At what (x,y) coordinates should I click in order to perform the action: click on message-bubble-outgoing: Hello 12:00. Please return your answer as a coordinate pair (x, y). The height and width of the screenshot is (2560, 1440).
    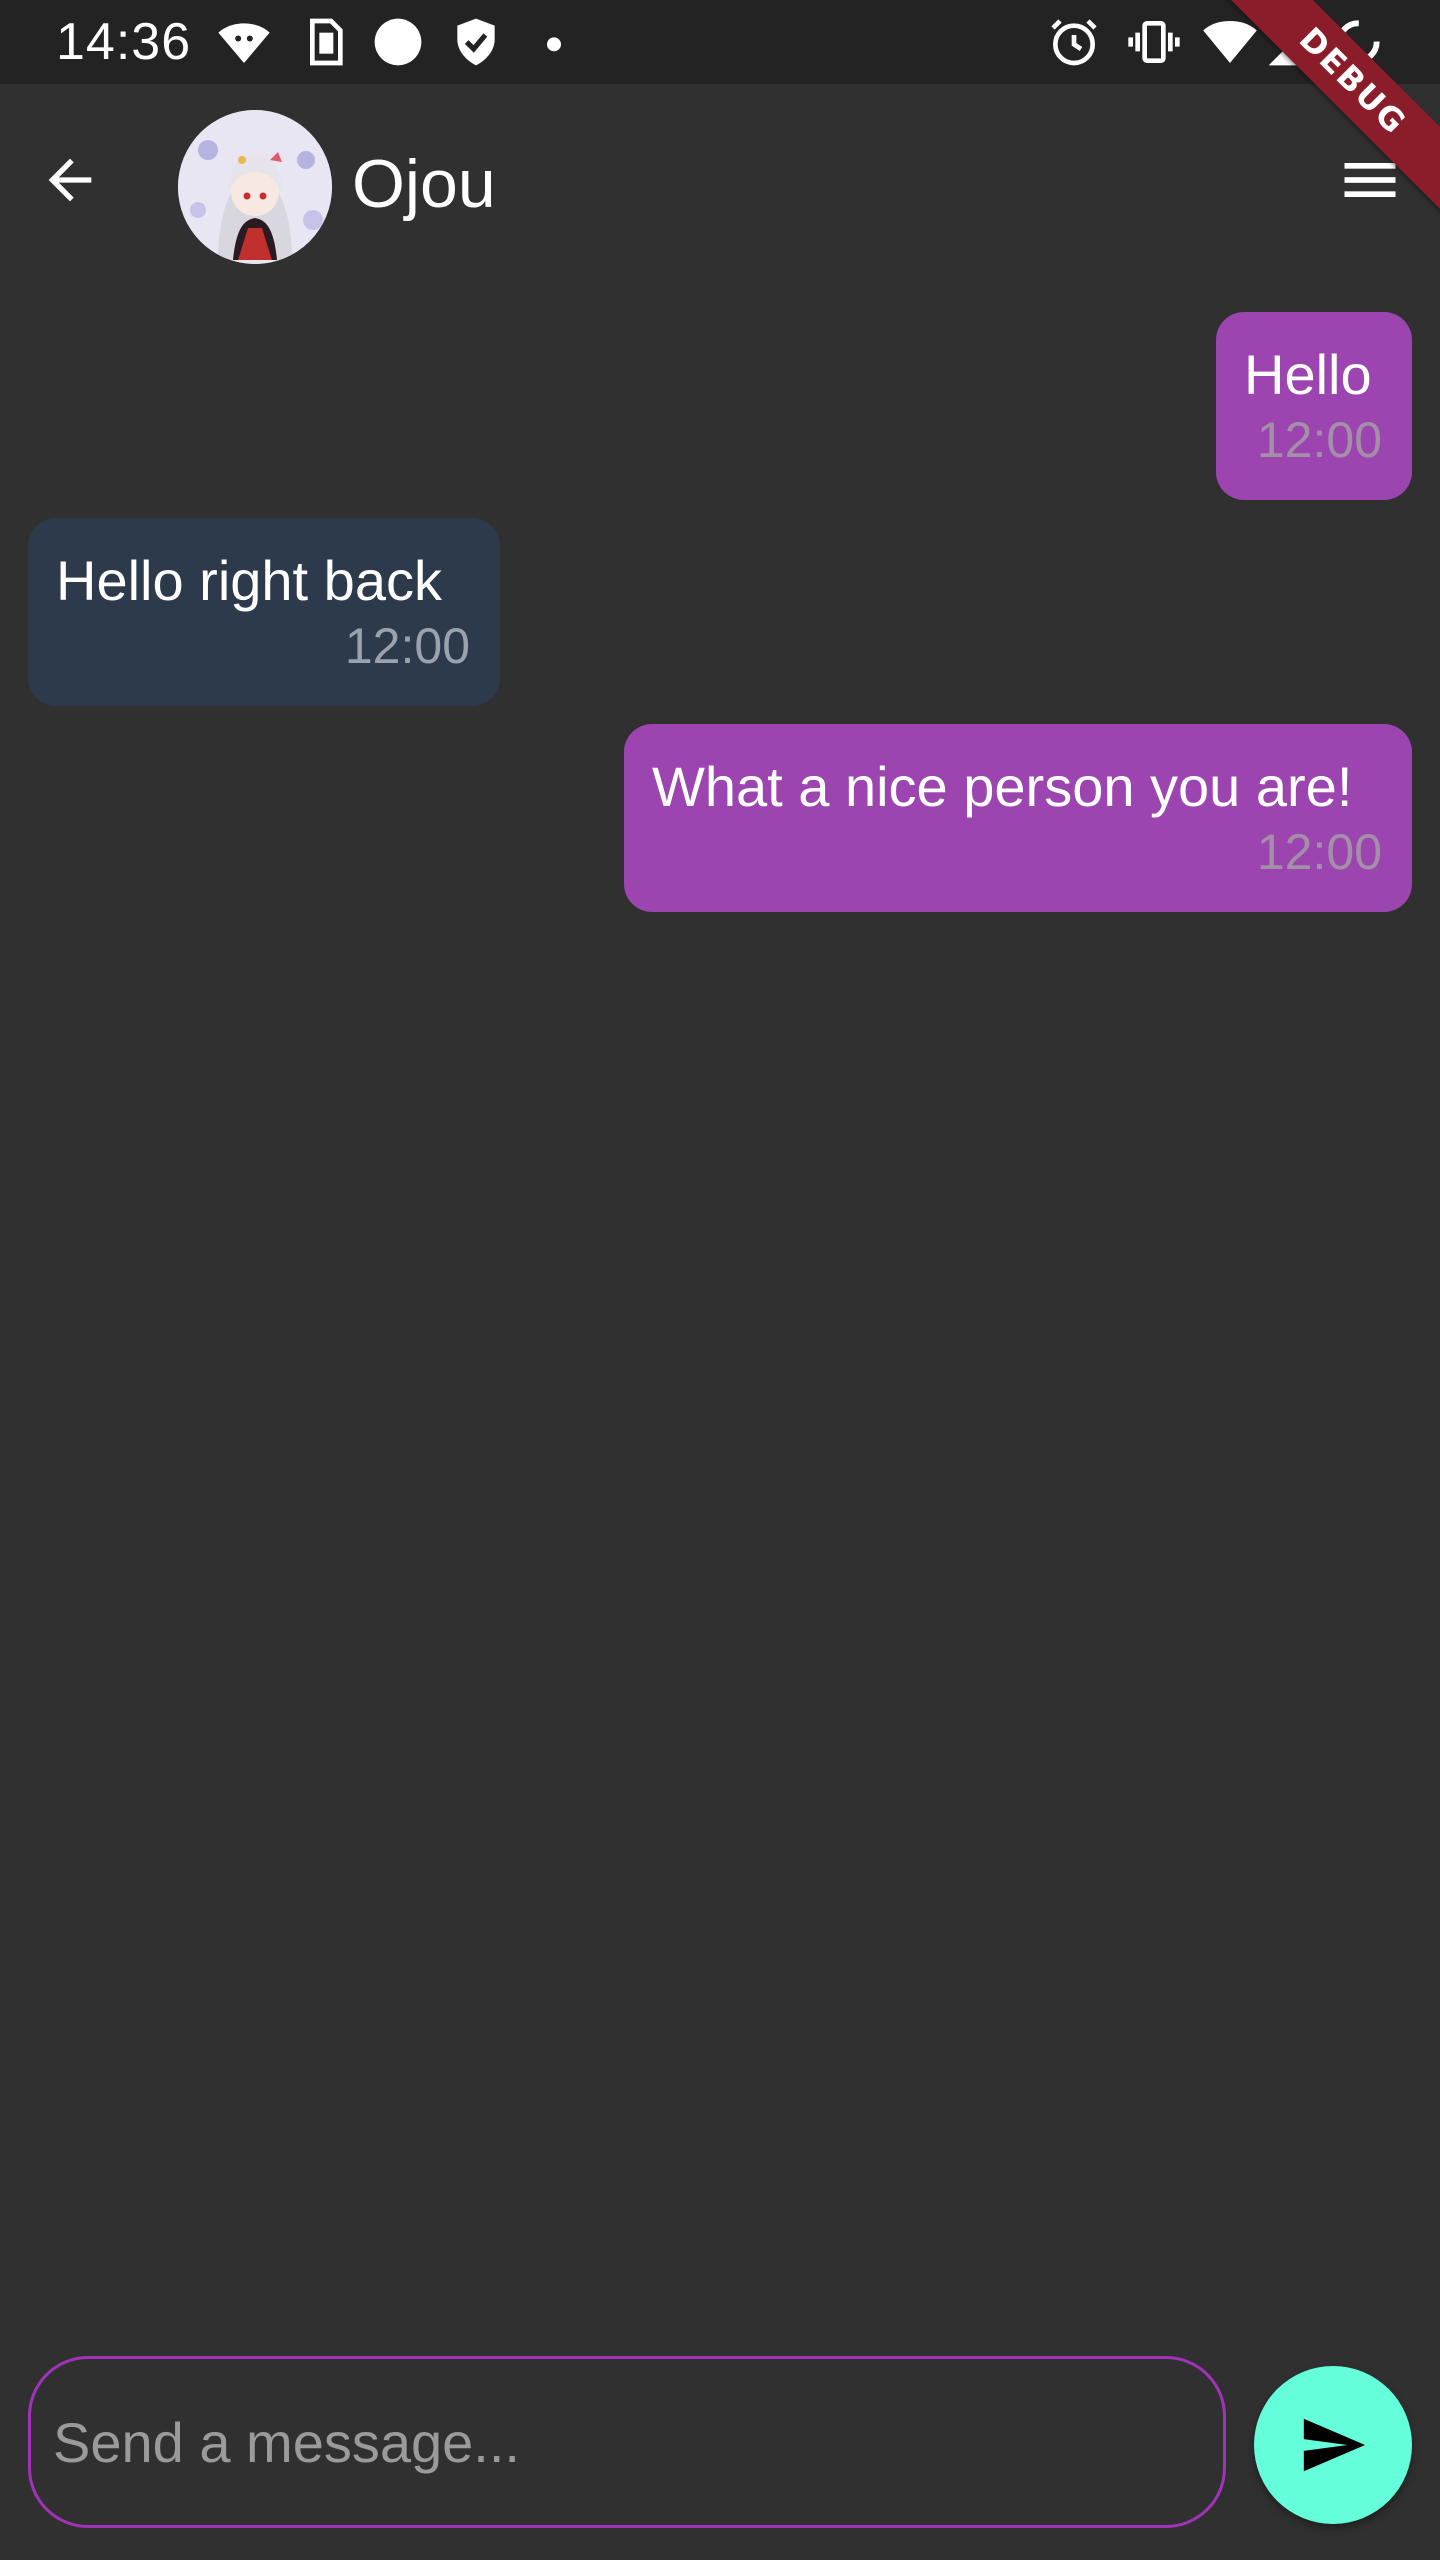
    Looking at the image, I should click on (1314, 406).